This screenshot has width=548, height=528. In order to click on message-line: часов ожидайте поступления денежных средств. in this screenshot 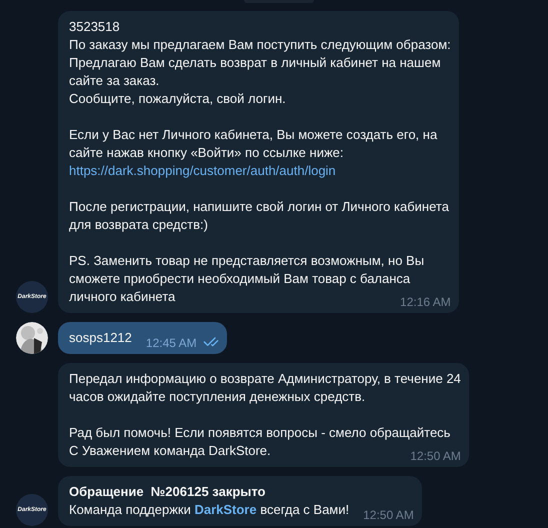, I will do `click(217, 397)`.